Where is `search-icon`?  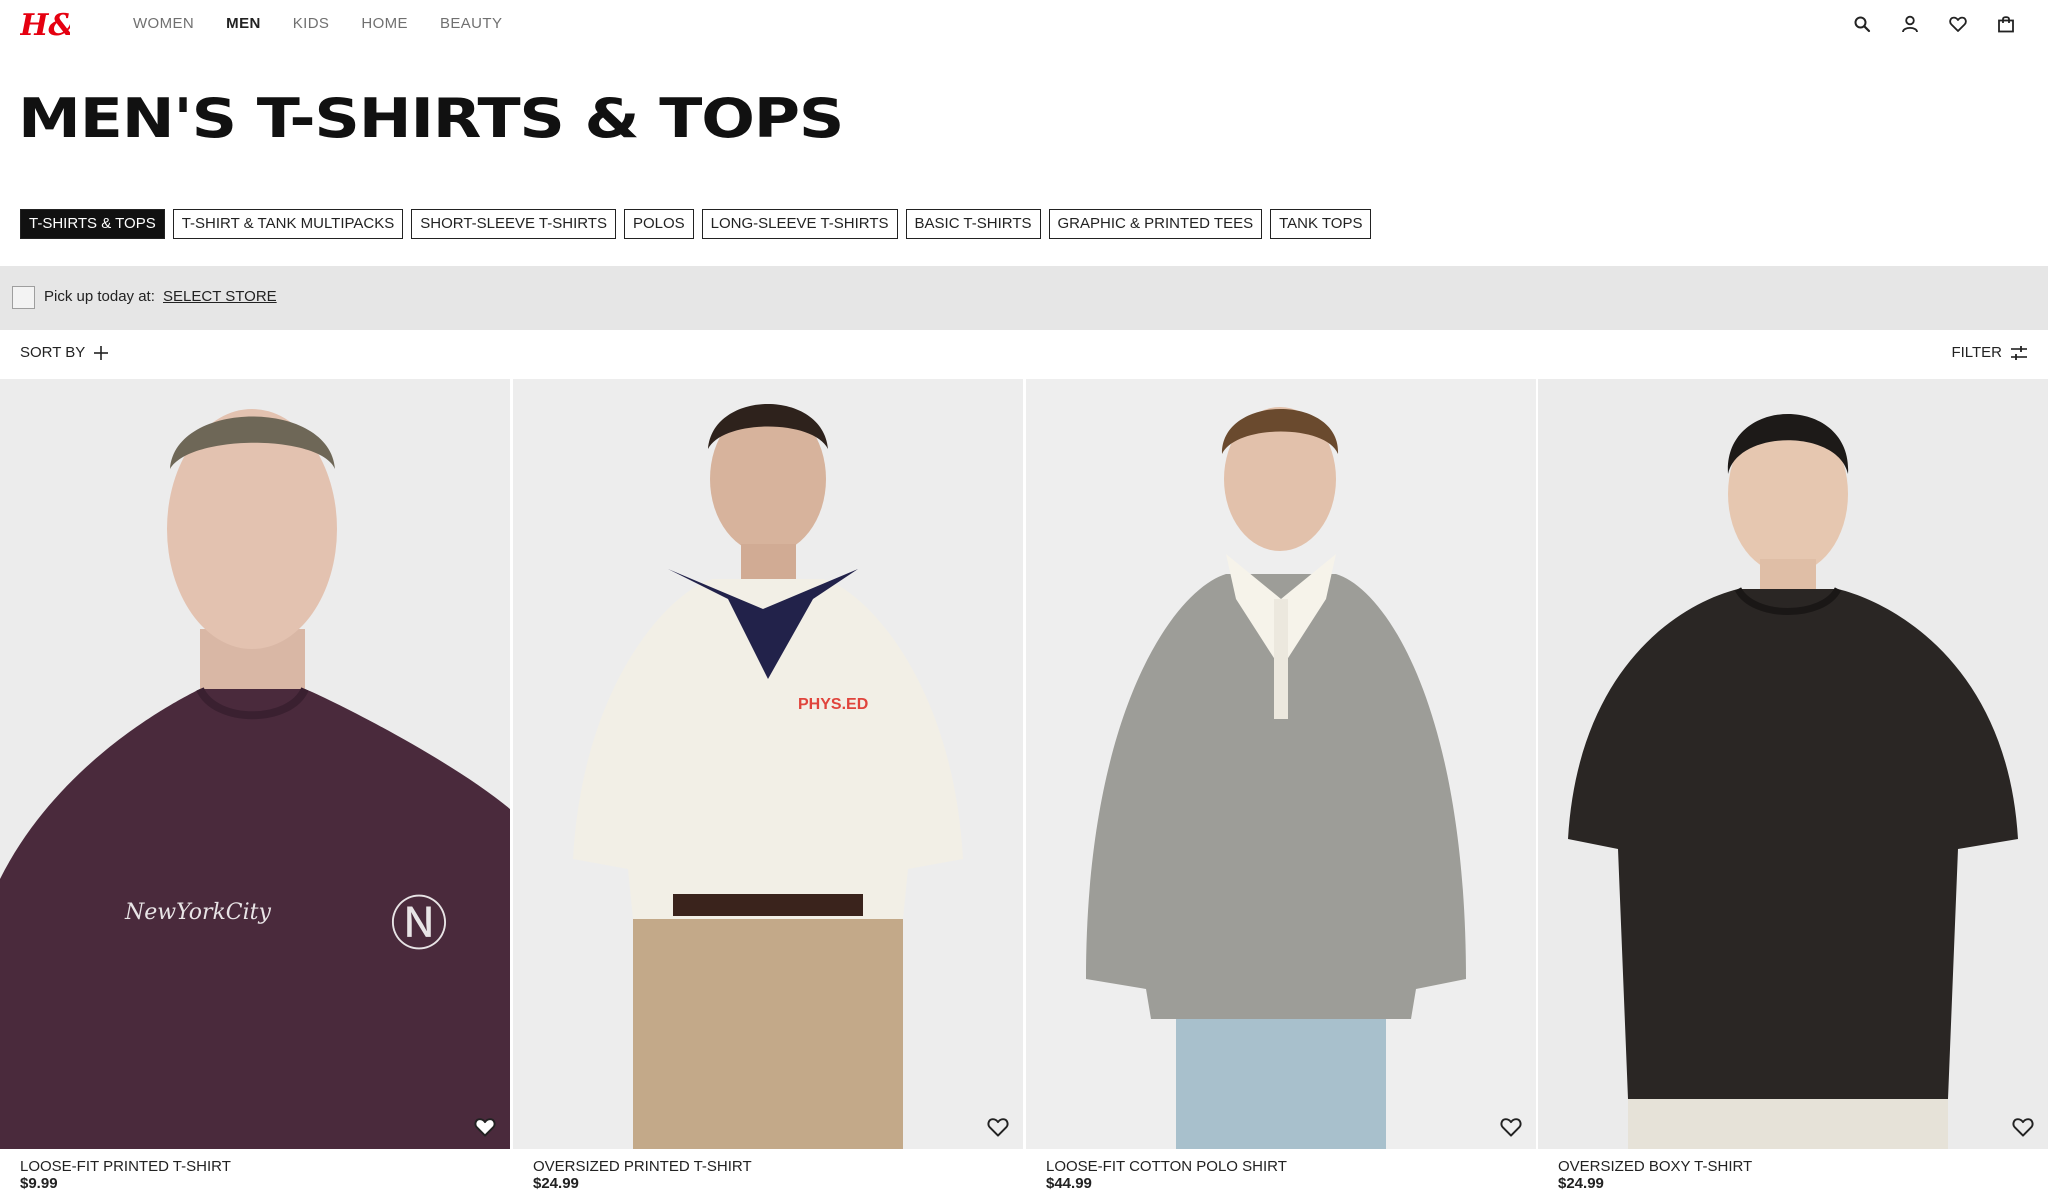 search-icon is located at coordinates (1862, 24).